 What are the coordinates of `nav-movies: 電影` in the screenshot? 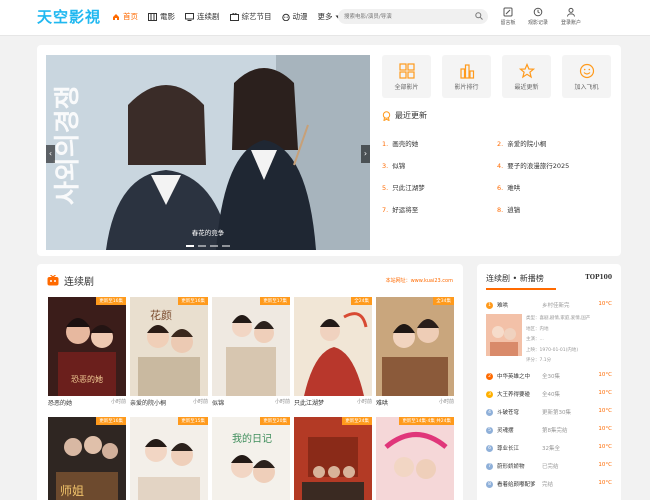 It's located at (161, 16).